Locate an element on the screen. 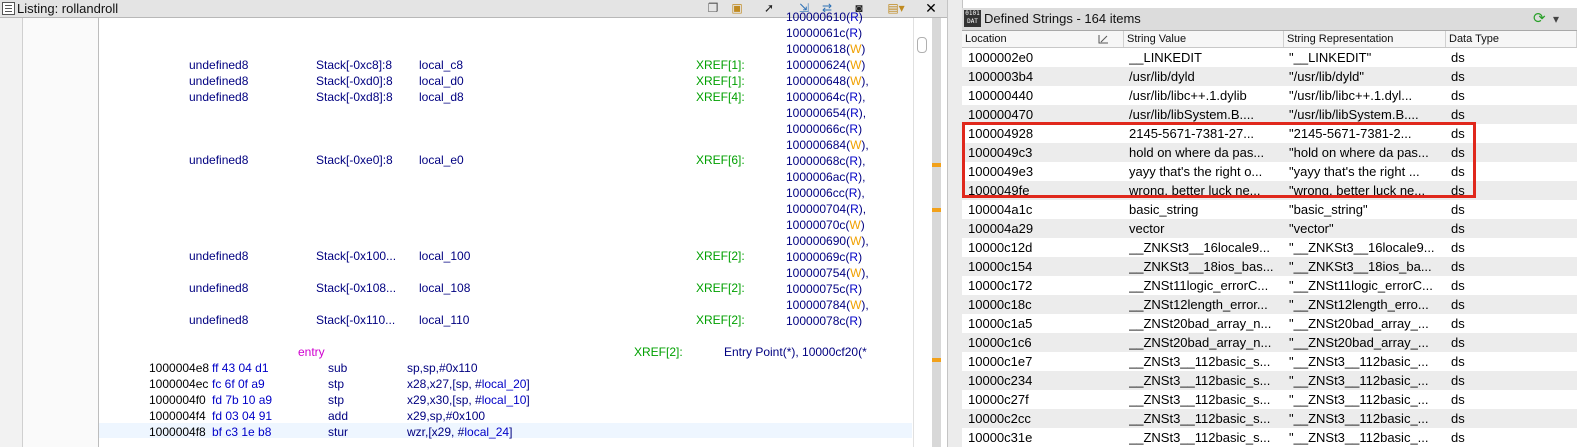 The height and width of the screenshot is (447, 1577). cell-location: 10000c27f is located at coordinates (1043, 399).